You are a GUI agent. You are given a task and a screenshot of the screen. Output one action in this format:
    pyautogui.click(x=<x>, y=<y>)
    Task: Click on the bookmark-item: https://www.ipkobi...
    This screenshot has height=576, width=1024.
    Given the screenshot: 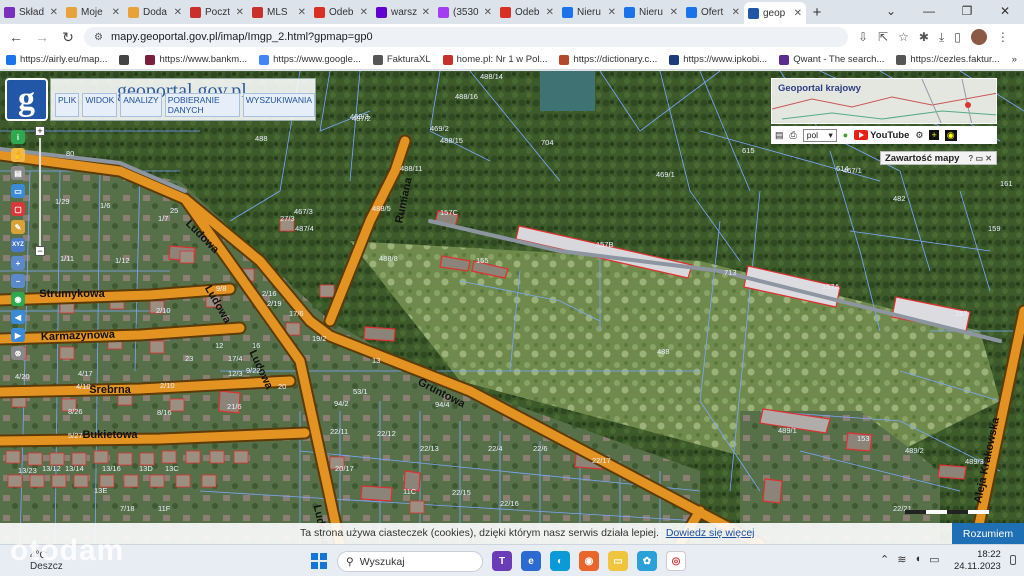 What is the action you would take?
    pyautogui.click(x=718, y=59)
    